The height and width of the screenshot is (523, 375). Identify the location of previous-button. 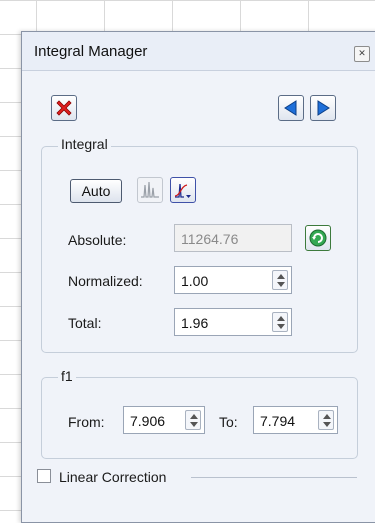
(291, 108).